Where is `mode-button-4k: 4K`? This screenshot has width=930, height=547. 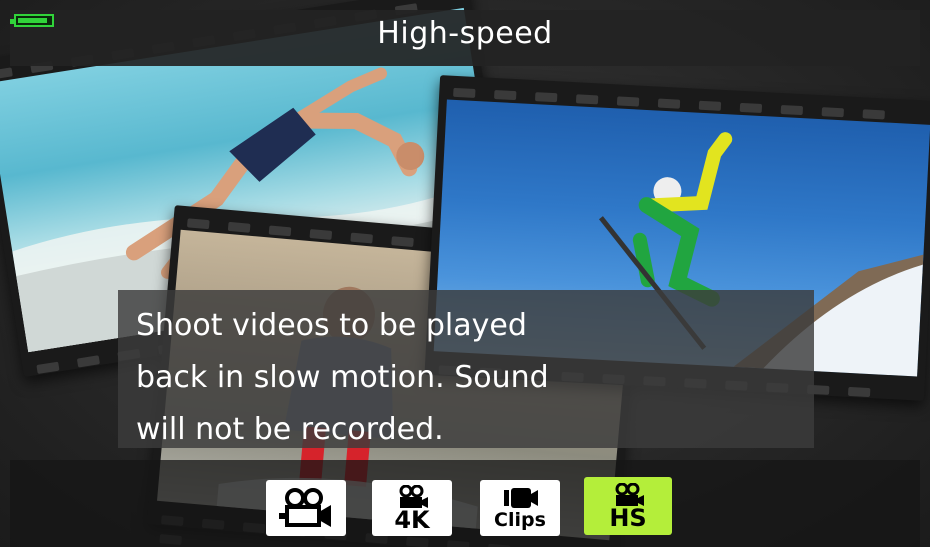
mode-button-4k: 4K is located at coordinates (412, 508).